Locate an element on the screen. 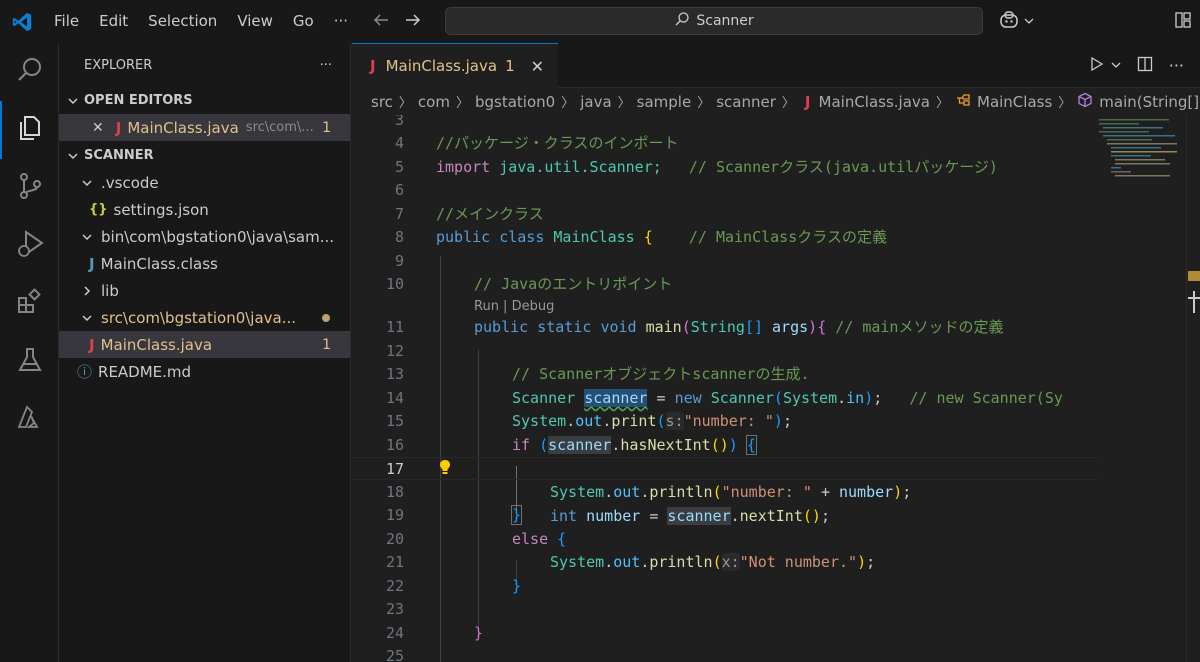 Image resolution: width=1200 pixels, height=662 pixels. chevron-right-icon is located at coordinates (87, 291).